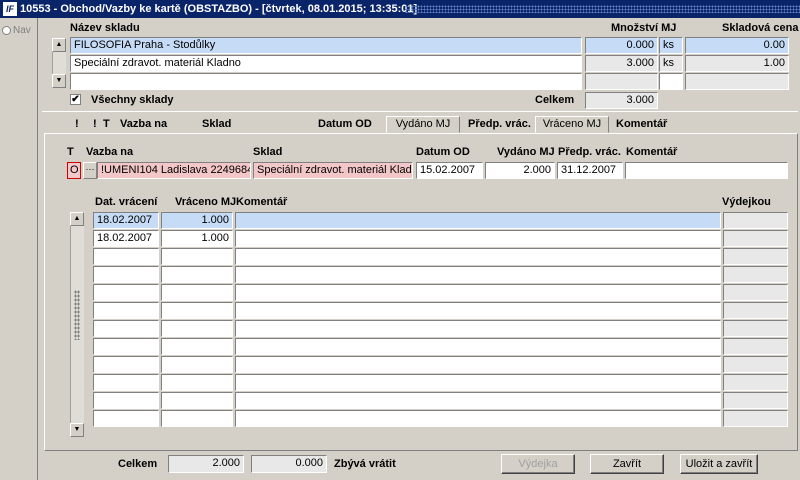  Describe the element at coordinates (737, 81) in the screenshot. I see `store-row-2-price` at that location.